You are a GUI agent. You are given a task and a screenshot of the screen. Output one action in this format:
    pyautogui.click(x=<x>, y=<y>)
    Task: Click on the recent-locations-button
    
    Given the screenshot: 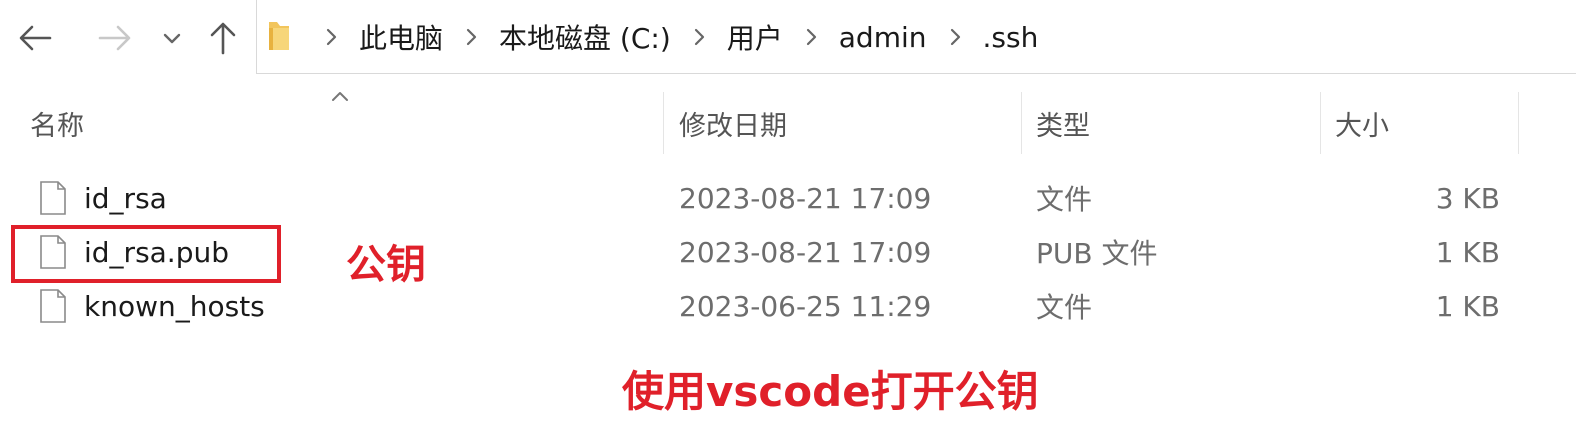 What is the action you would take?
    pyautogui.click(x=172, y=38)
    